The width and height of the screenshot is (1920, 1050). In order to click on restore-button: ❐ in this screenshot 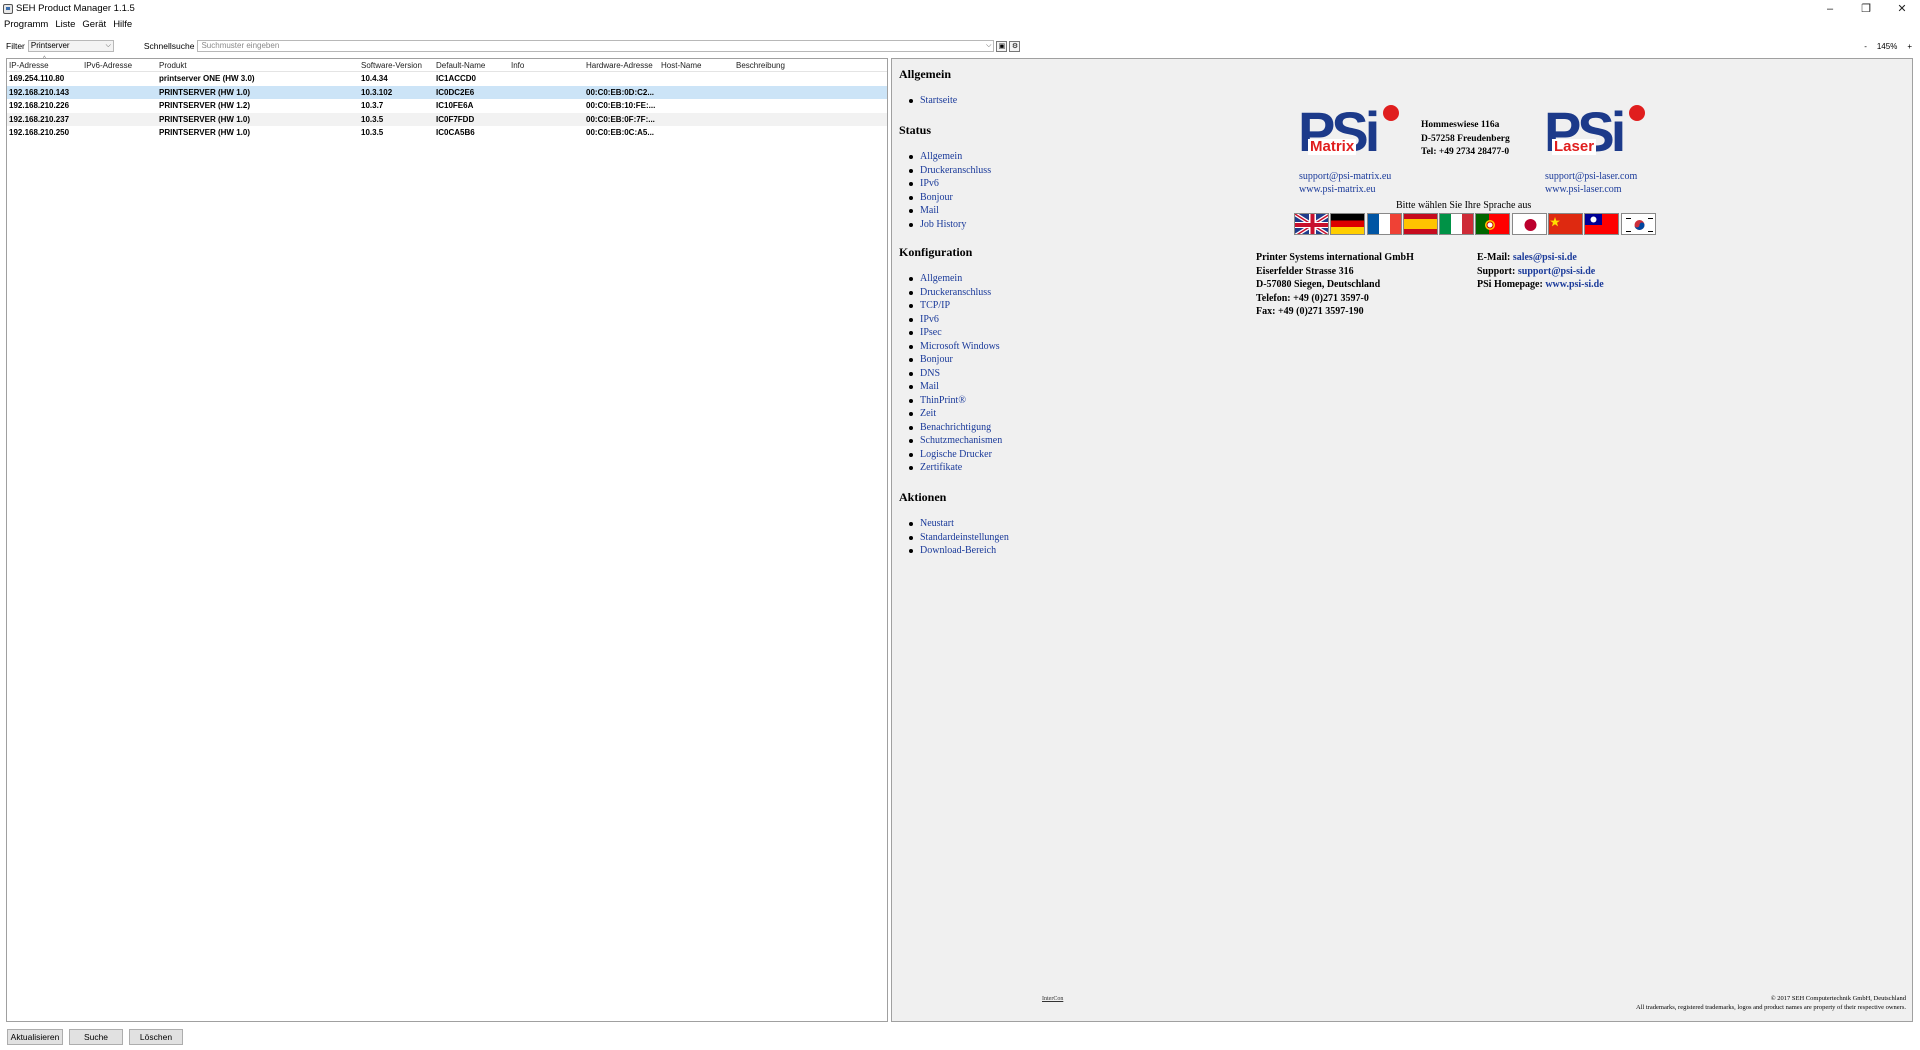, I will do `click(1866, 8)`.